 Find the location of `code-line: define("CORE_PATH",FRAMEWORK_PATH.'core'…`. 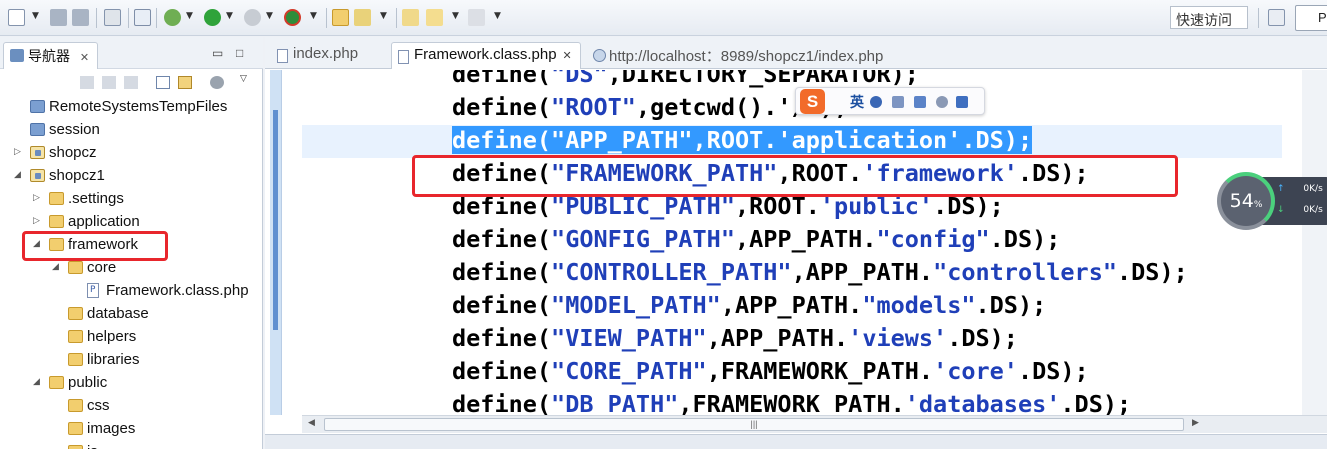

code-line: define("CORE_PATH",FRAMEWORK_PATH.'core'… is located at coordinates (770, 371).